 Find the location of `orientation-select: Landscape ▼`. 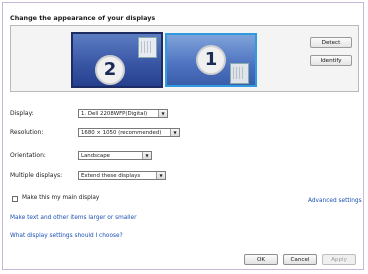

orientation-select: Landscape ▼ is located at coordinates (115, 155).